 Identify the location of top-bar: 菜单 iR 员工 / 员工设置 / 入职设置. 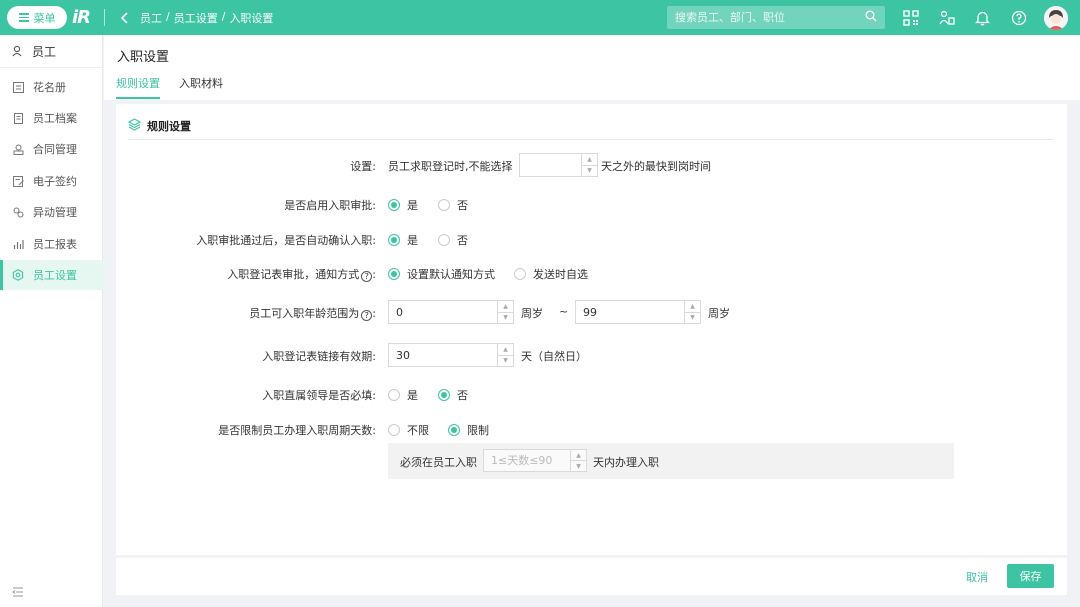
(540, 17).